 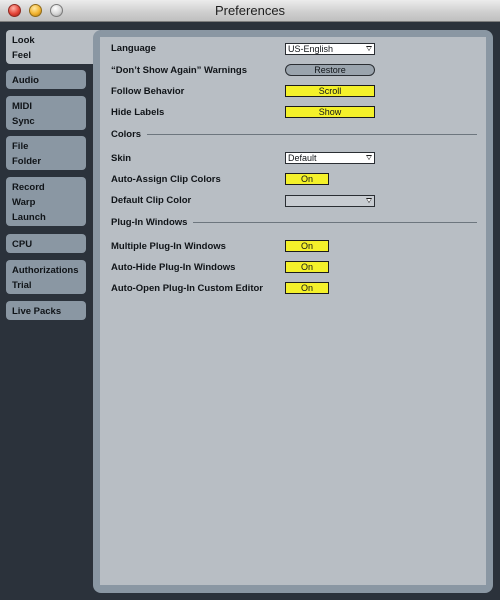 What do you see at coordinates (179, 70) in the screenshot?
I see `dont-show-again-label: “Don’t Show Again” Warnings` at bounding box center [179, 70].